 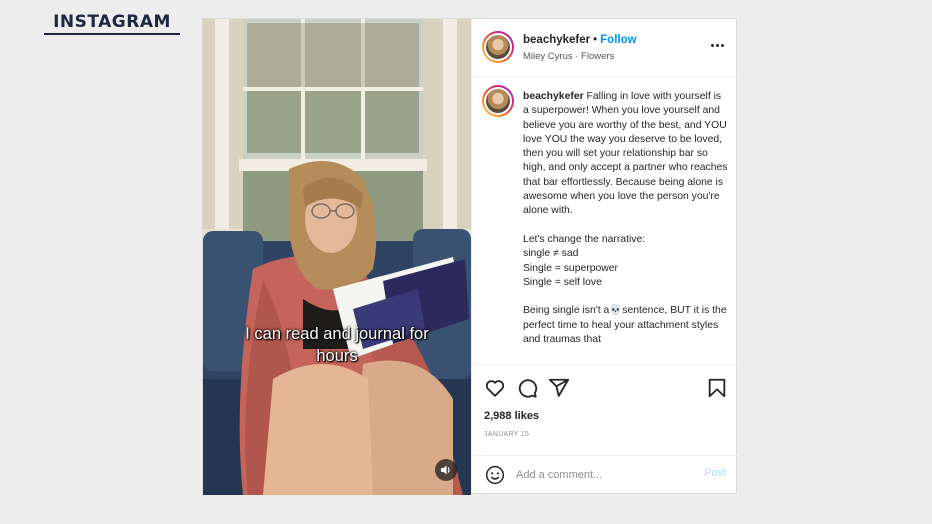 What do you see at coordinates (584, 239) in the screenshot?
I see `caption-line: Let's change the narrative:` at bounding box center [584, 239].